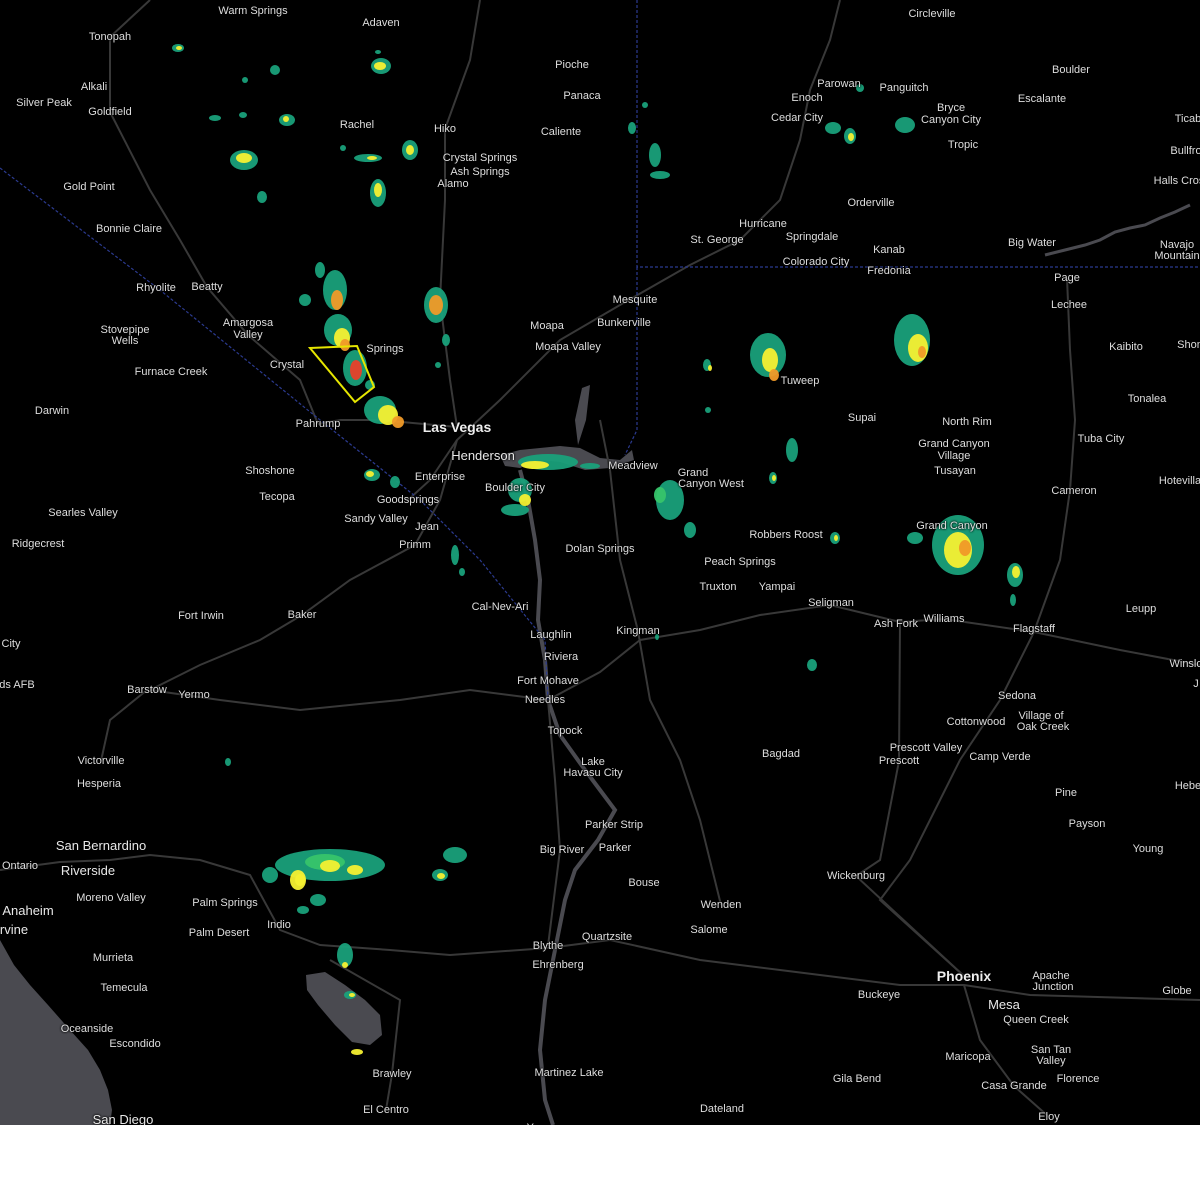 The height and width of the screenshot is (1200, 1200). What do you see at coordinates (763, 224) in the screenshot?
I see `place-label: Hurricane` at bounding box center [763, 224].